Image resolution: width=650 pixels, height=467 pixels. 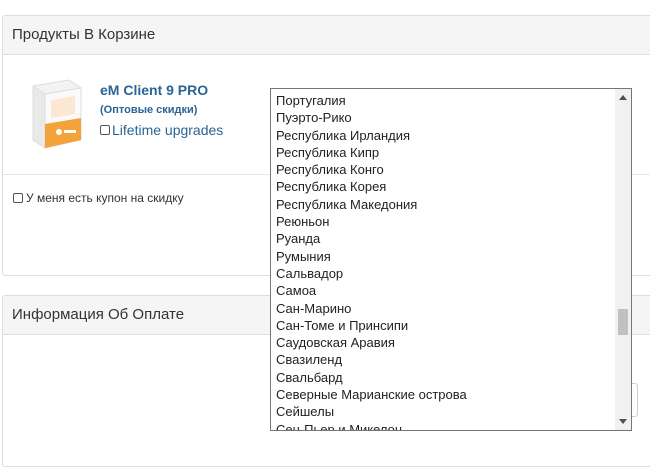 I want to click on country-option: Республика Ирландия, so click(x=443, y=135).